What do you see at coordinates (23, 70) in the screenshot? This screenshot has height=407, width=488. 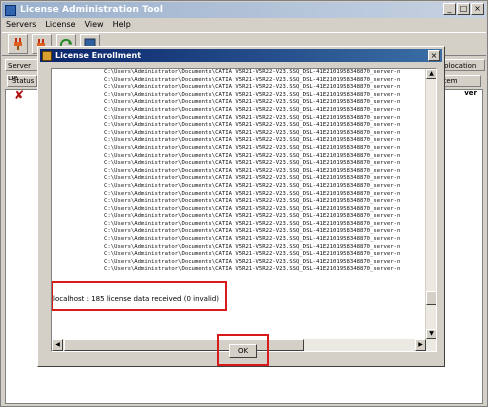 I see `column-header-server-description: Server De` at bounding box center [23, 70].